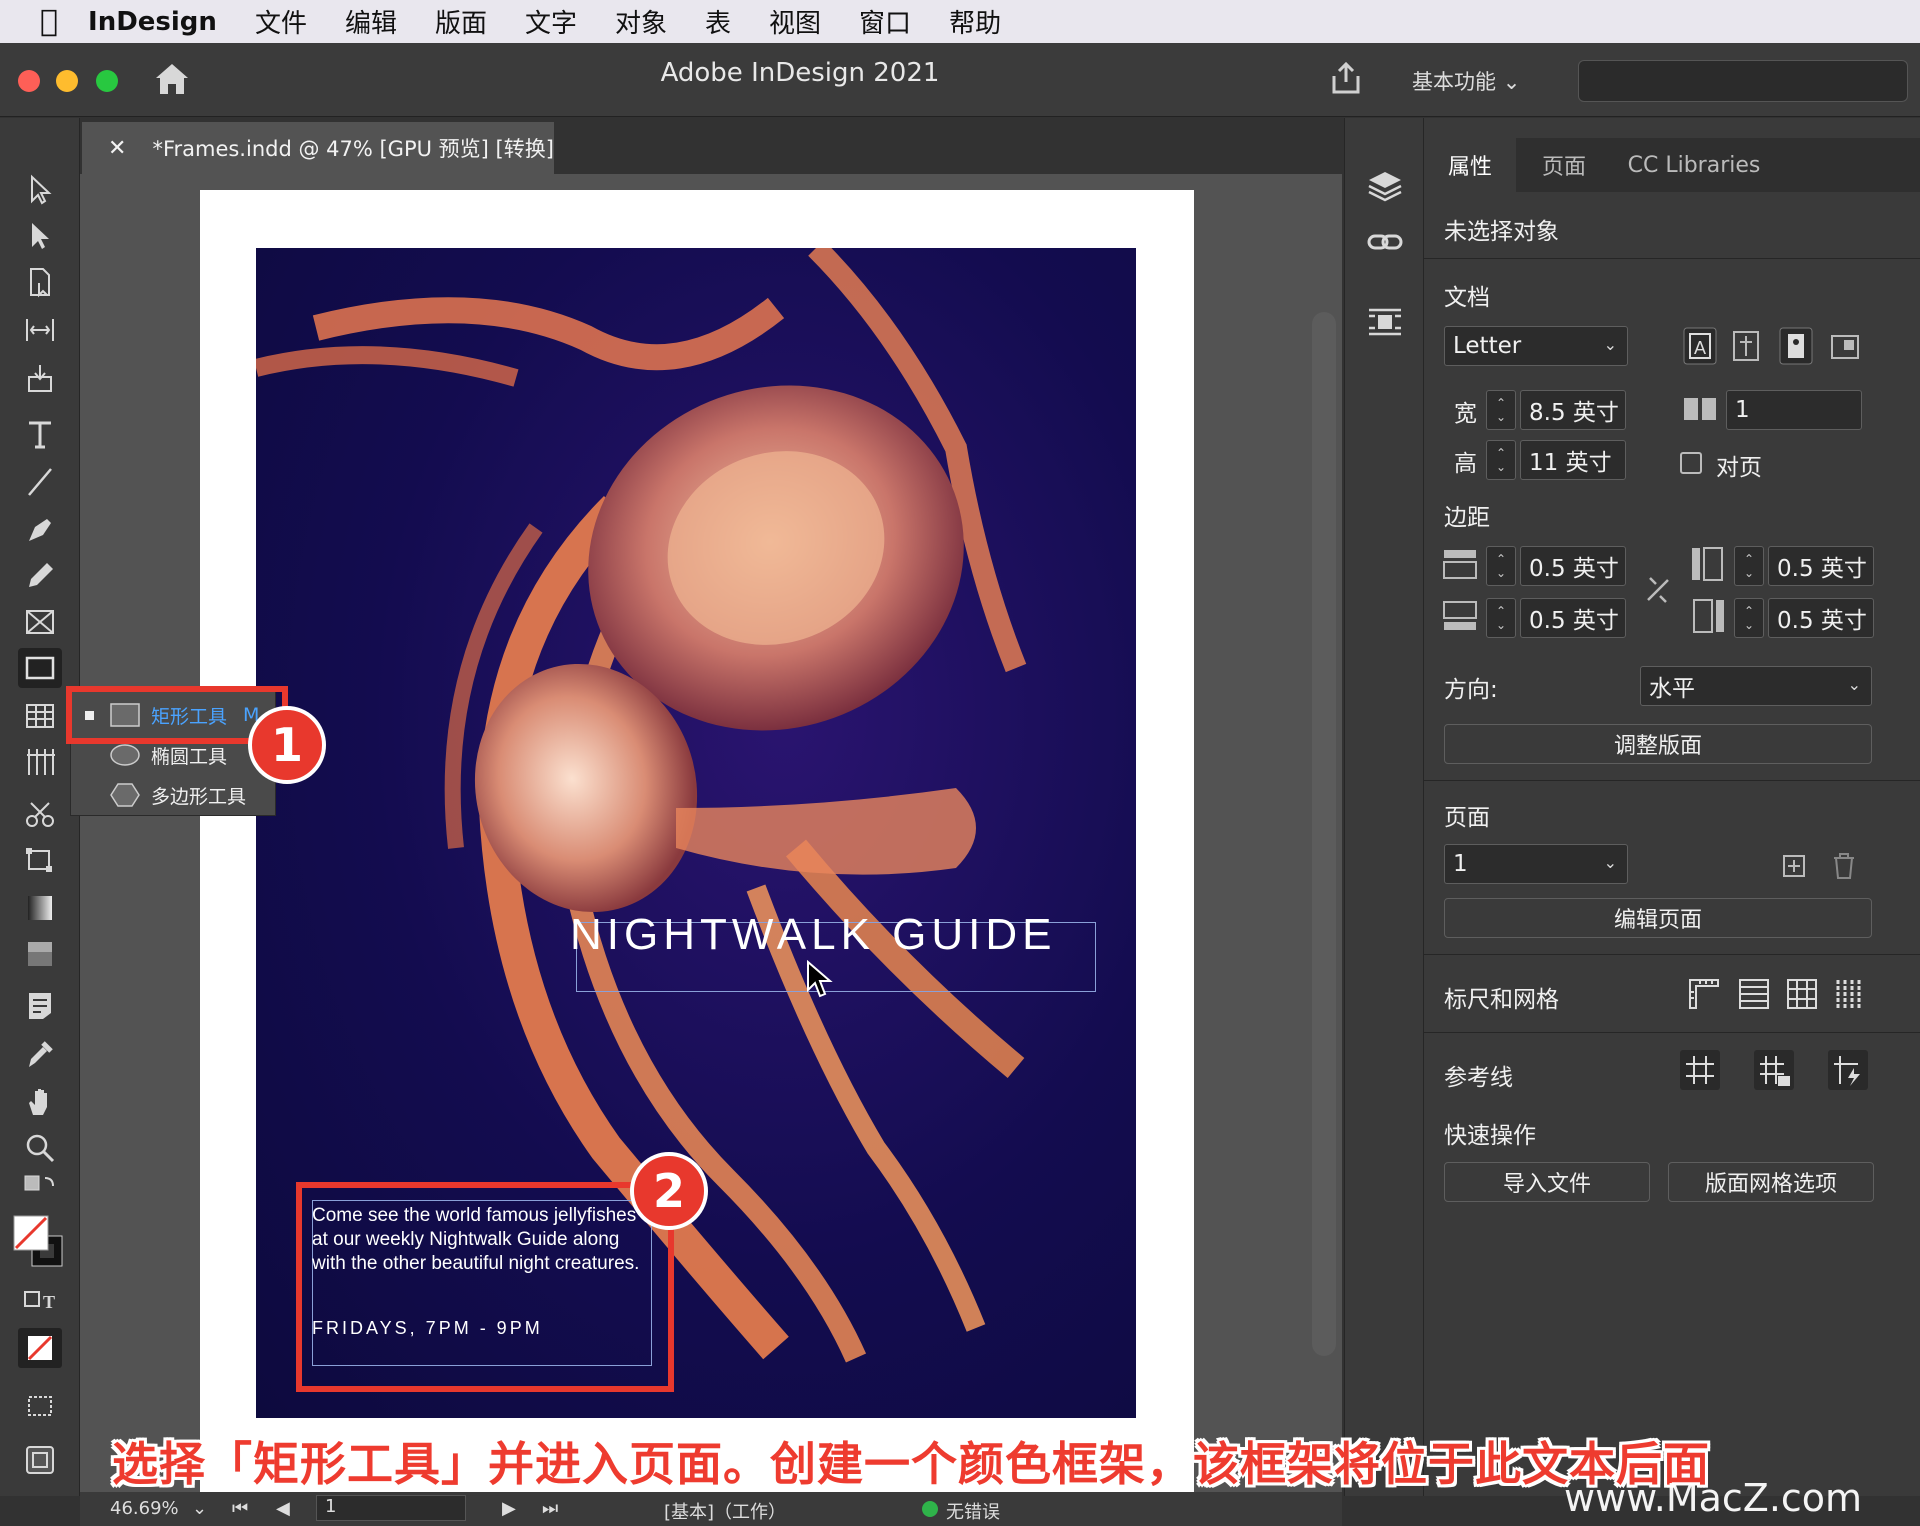 The width and height of the screenshot is (1920, 1526). I want to click on content-collector-icon, so click(40, 378).